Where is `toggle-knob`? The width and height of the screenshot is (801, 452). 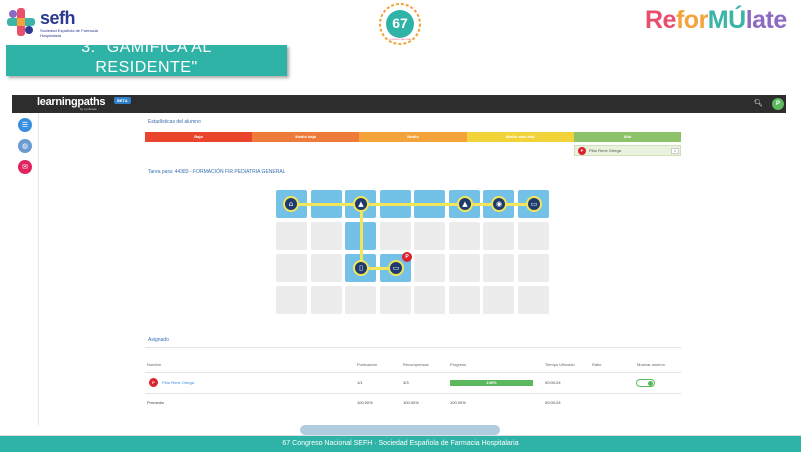 toggle-knob is located at coordinates (650, 383).